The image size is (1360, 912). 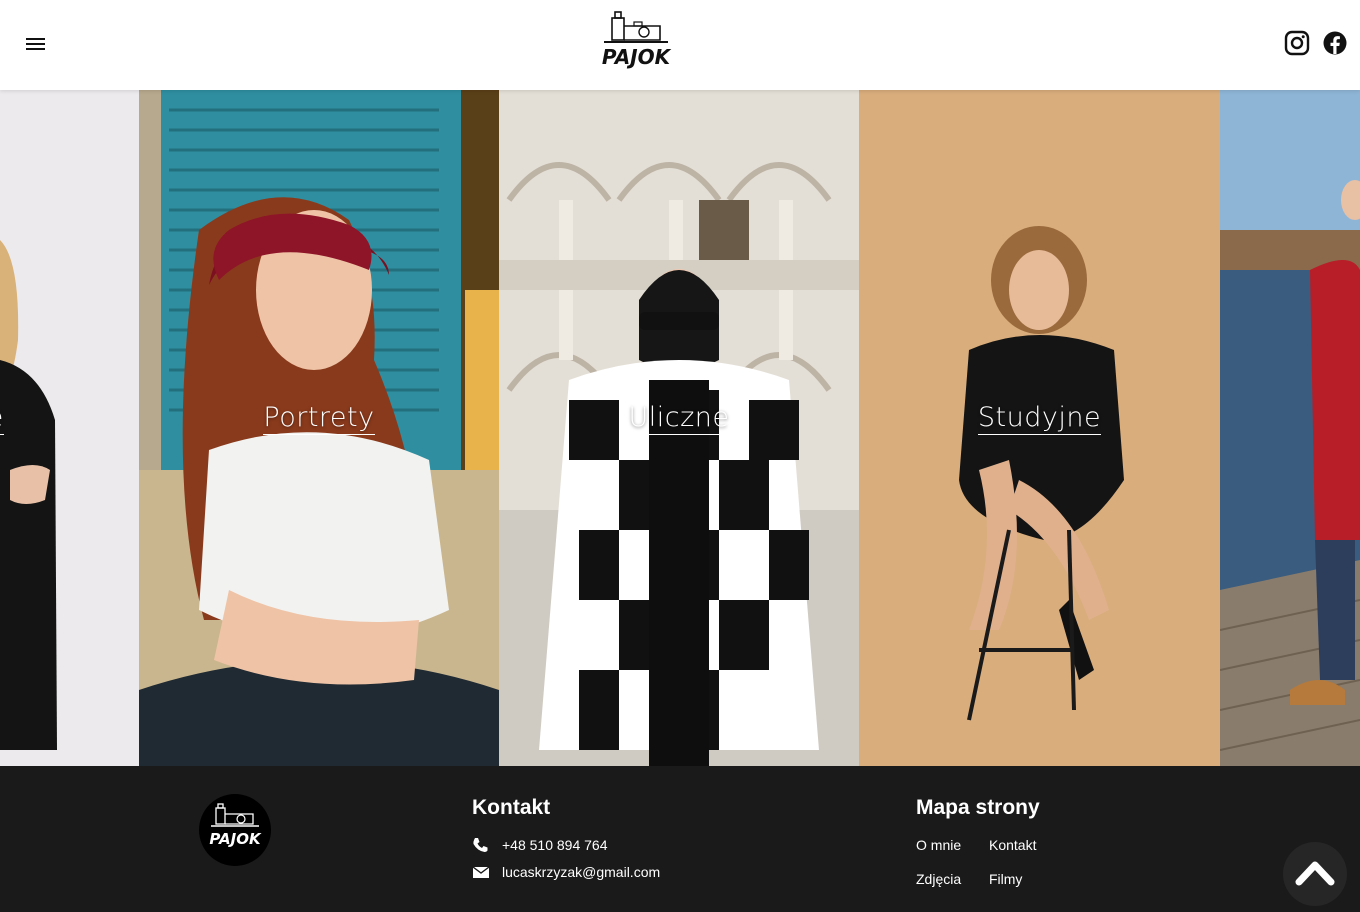 I want to click on gallery-panel-1: we, so click(x=69, y=428).